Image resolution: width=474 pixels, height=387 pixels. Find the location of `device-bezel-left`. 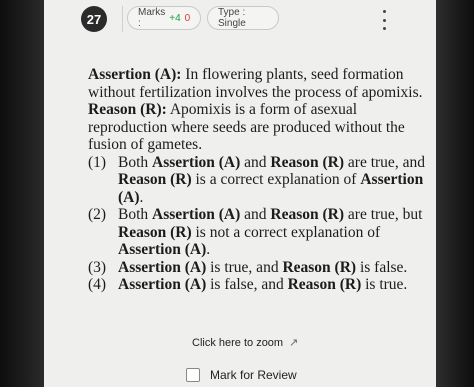

device-bezel-left is located at coordinates (22, 193).